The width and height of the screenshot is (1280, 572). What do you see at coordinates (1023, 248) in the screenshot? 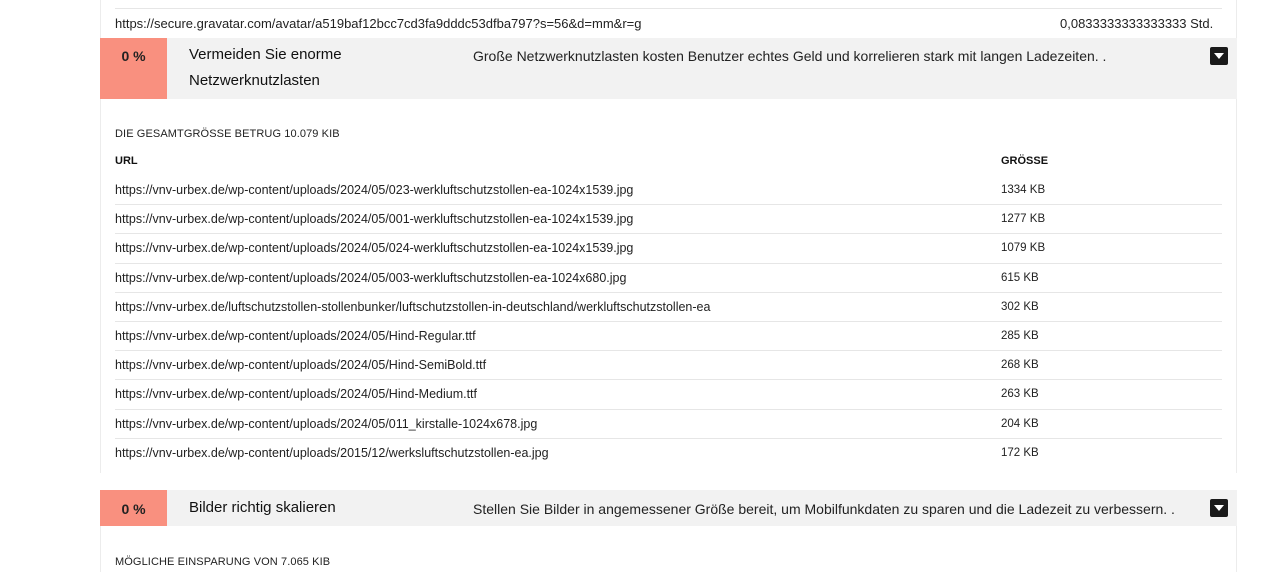
I see `row-size: 1079 KB` at bounding box center [1023, 248].